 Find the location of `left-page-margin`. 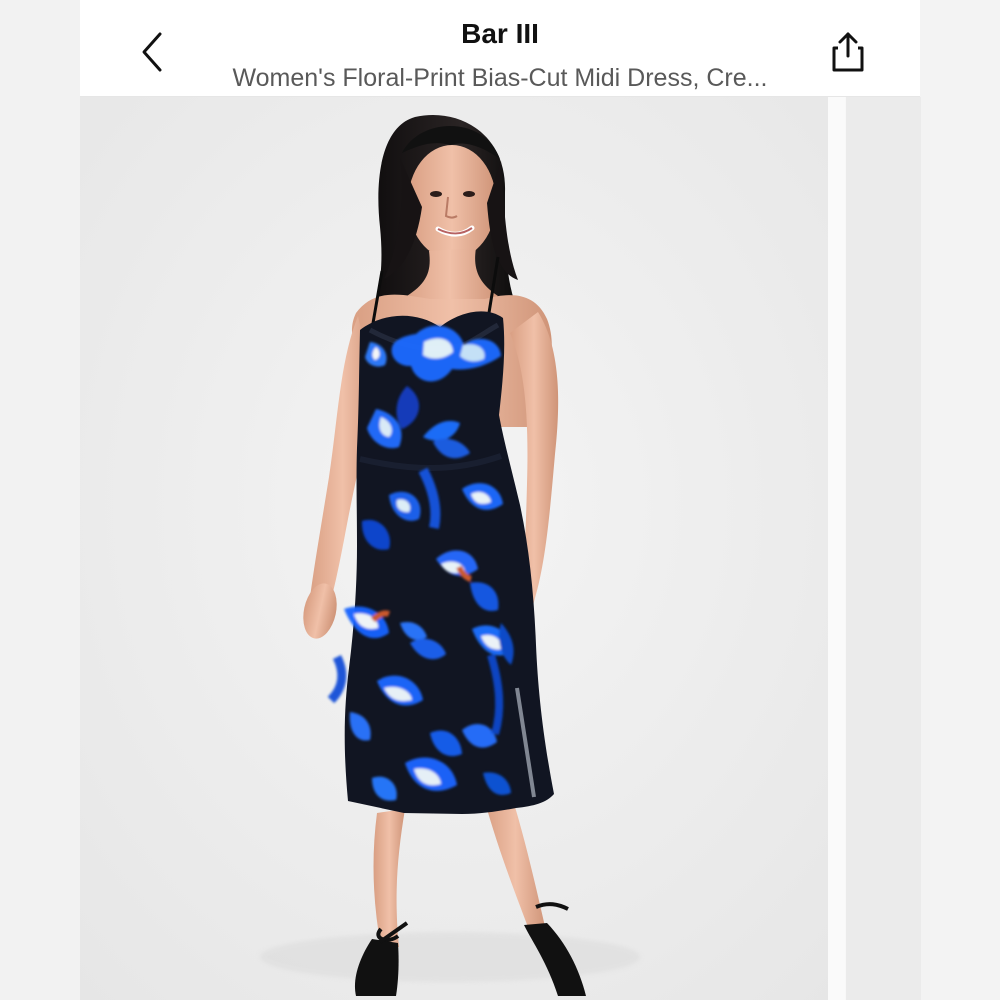

left-page-margin is located at coordinates (40, 500).